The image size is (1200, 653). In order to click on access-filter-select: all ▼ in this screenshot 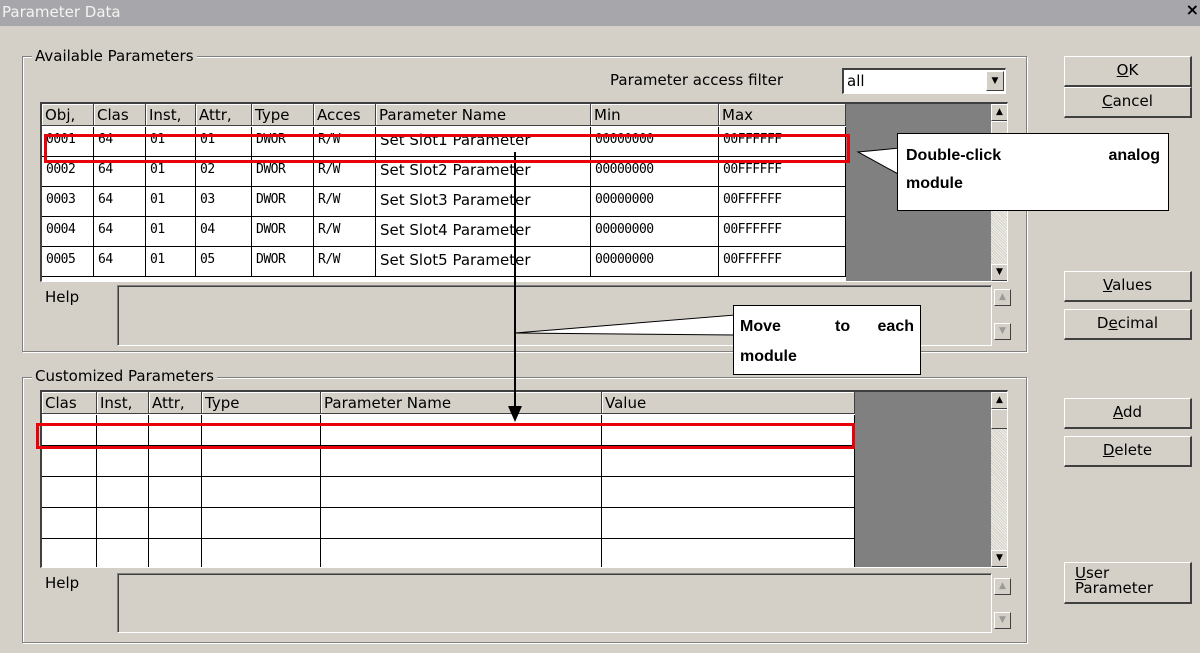, I will do `click(924, 81)`.